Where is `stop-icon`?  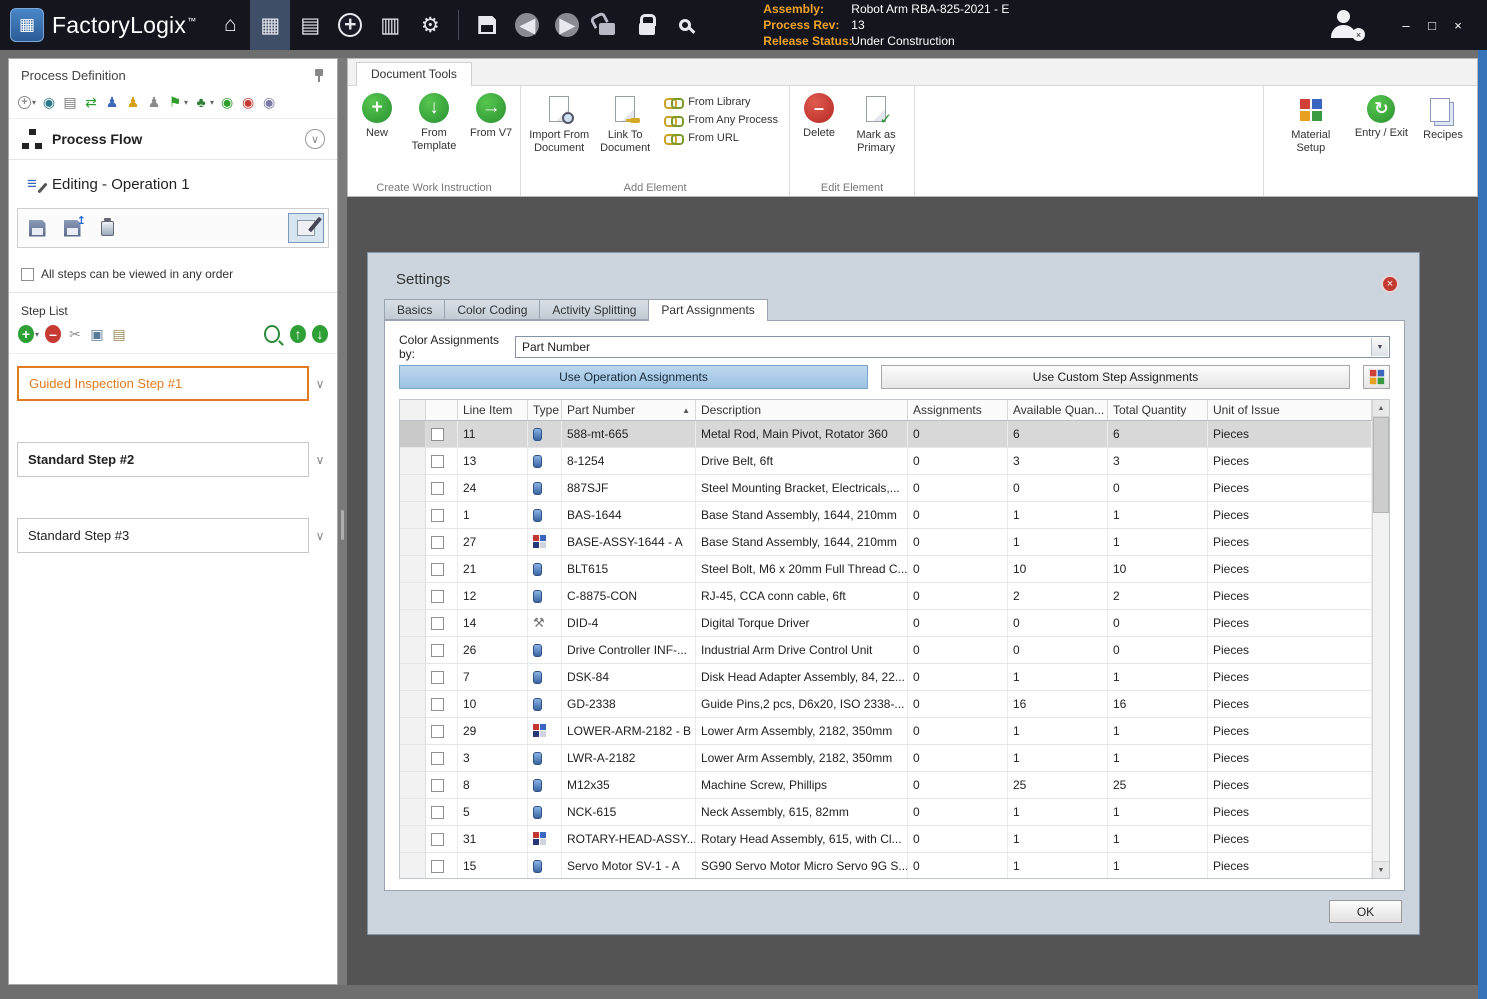
stop-icon is located at coordinates (248, 102).